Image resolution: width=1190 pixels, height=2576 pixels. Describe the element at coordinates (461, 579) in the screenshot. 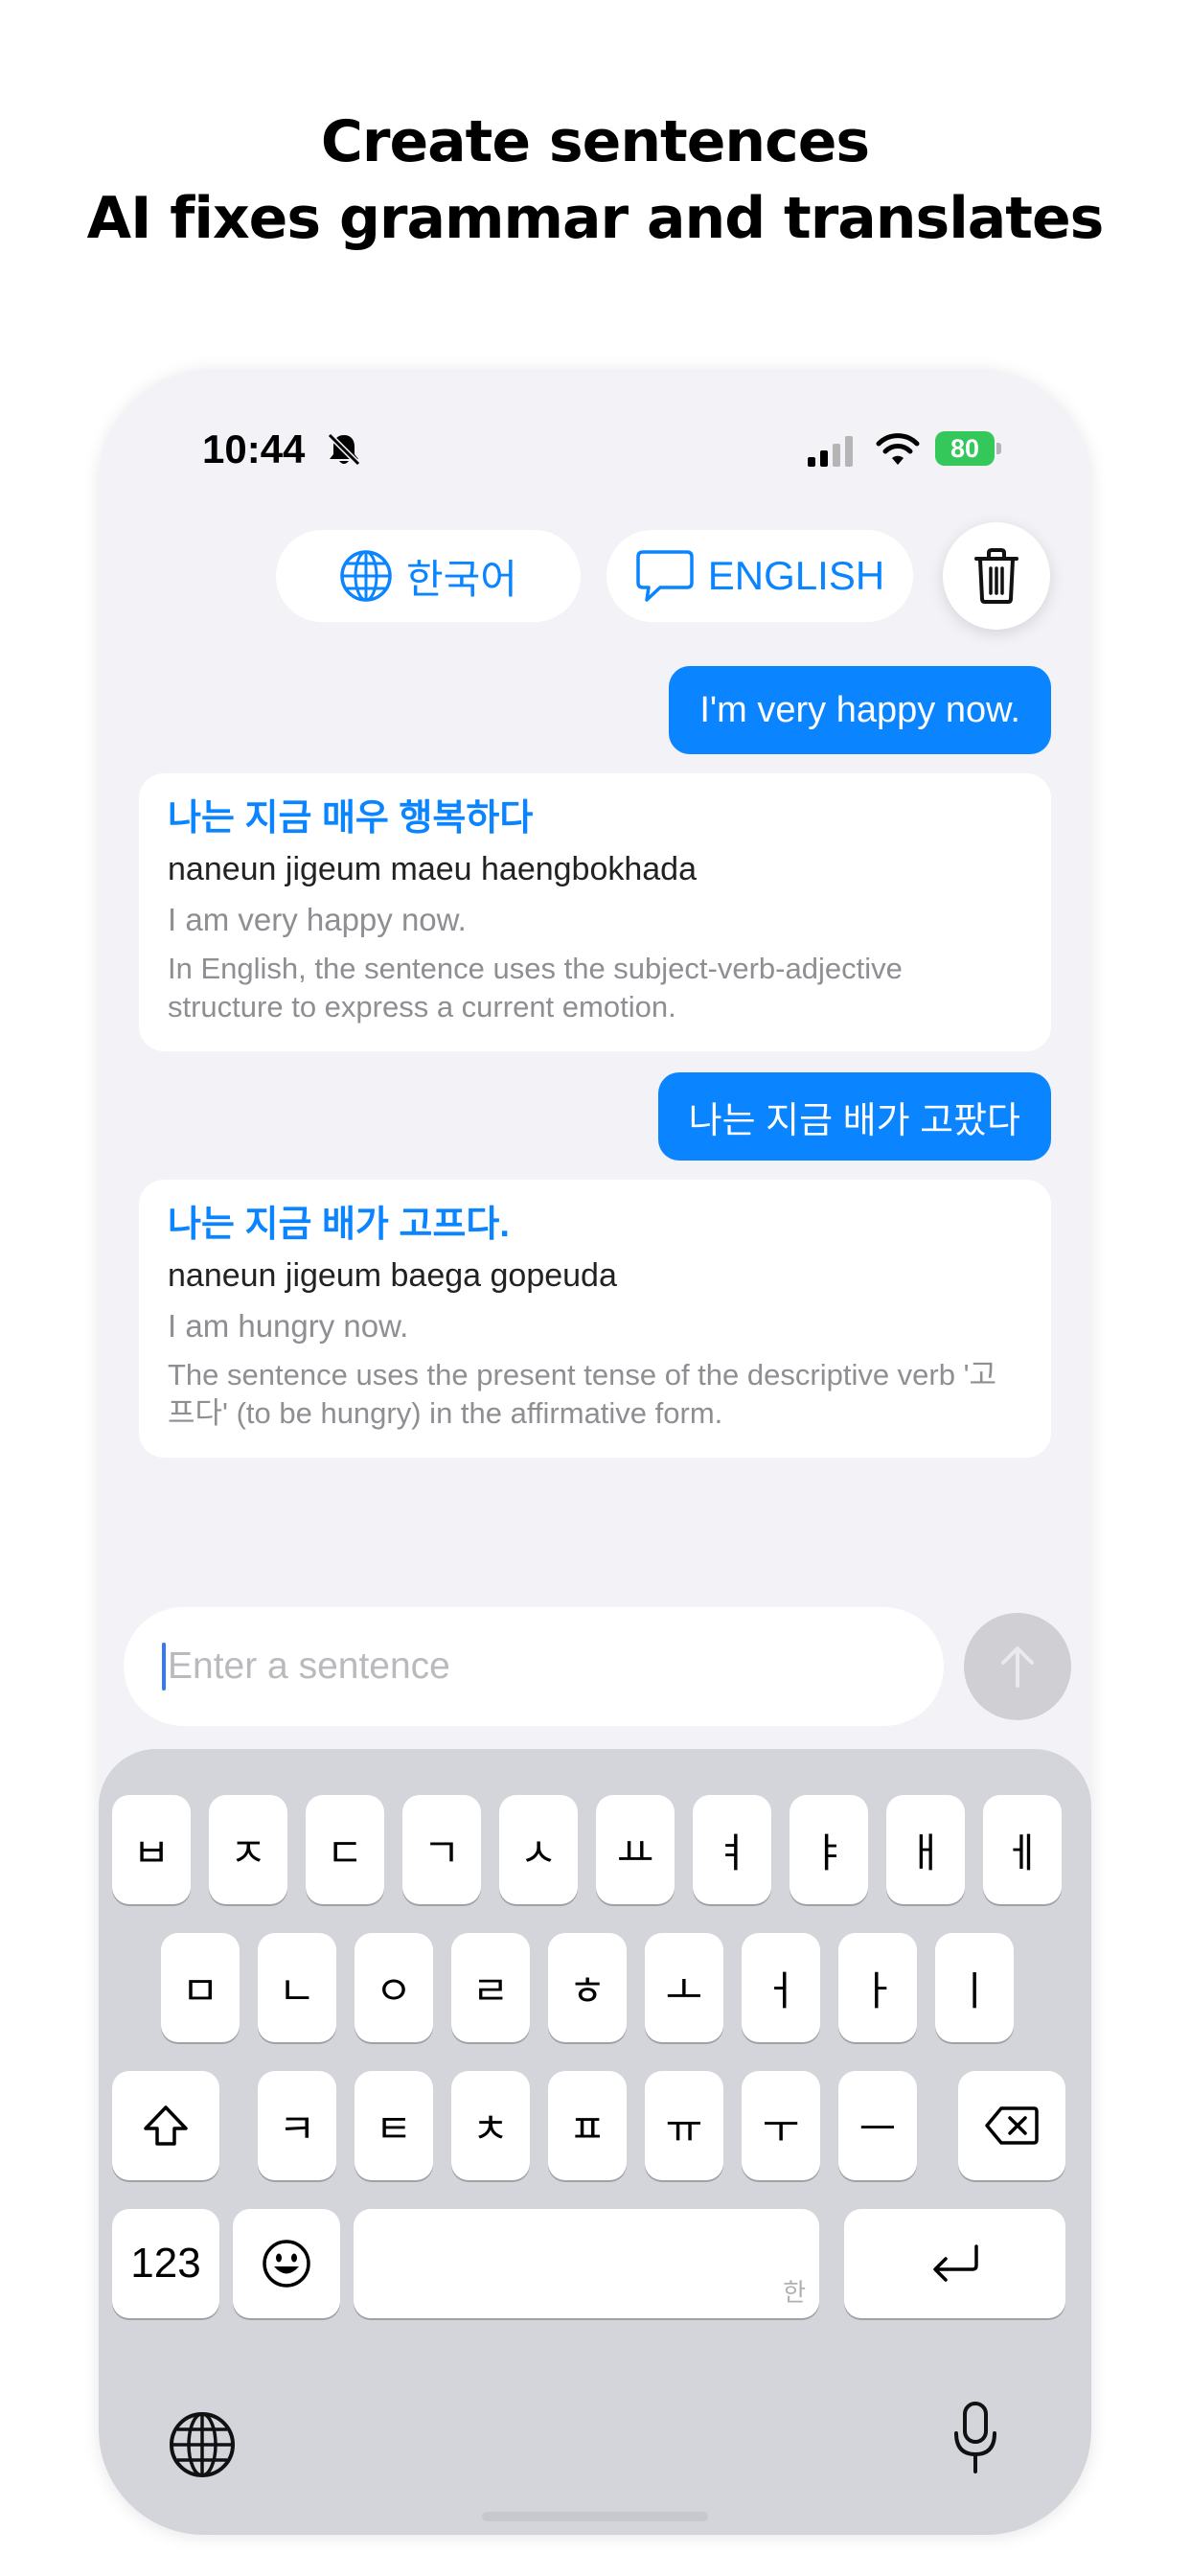

I see `source-language-label: 한국어` at that location.